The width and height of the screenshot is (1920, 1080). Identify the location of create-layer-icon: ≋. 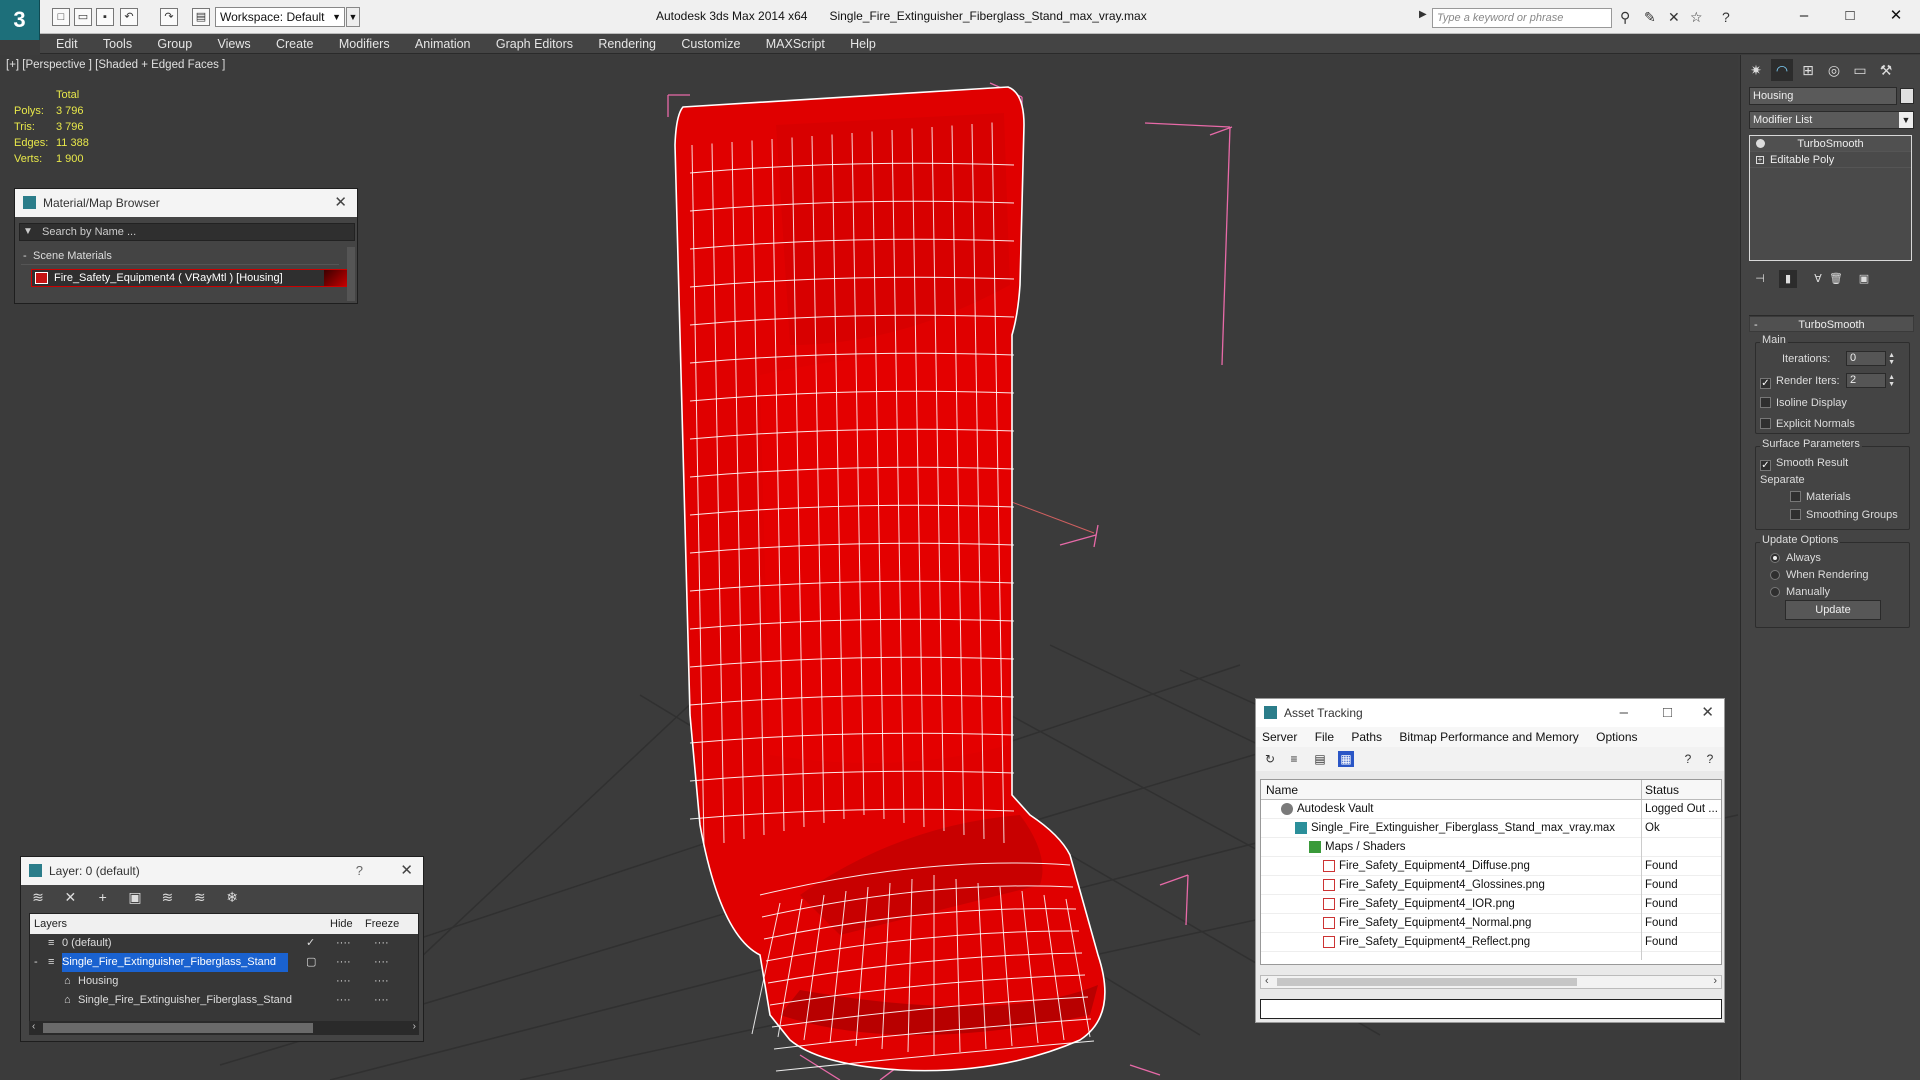
(38, 897).